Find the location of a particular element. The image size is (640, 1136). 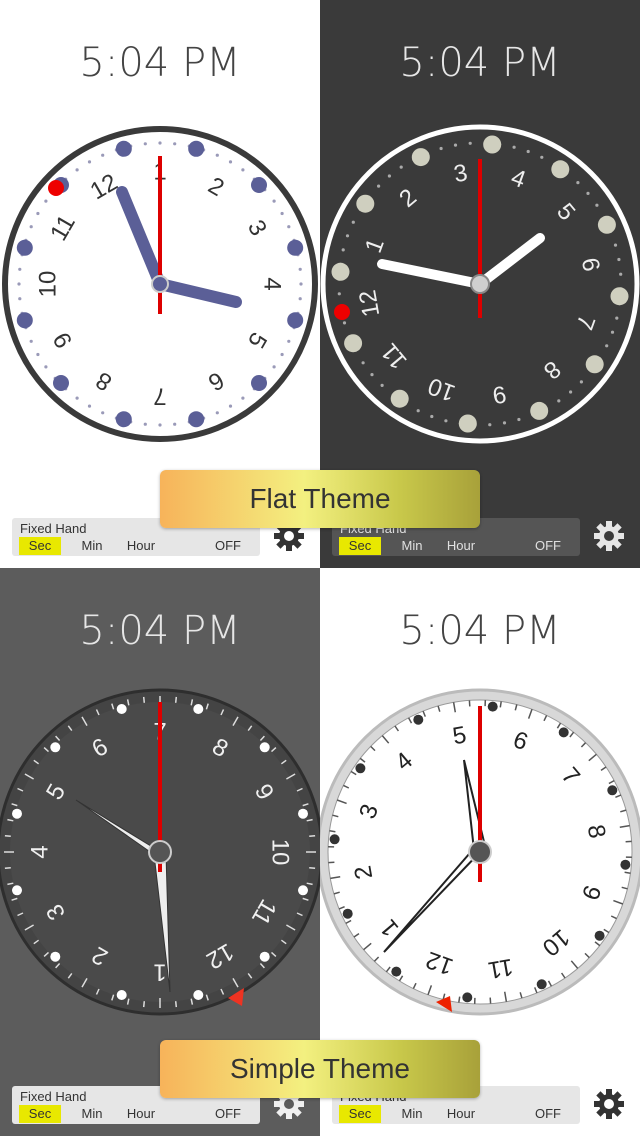

simple-theme-banner: Simple Theme is located at coordinates (320, 1069).